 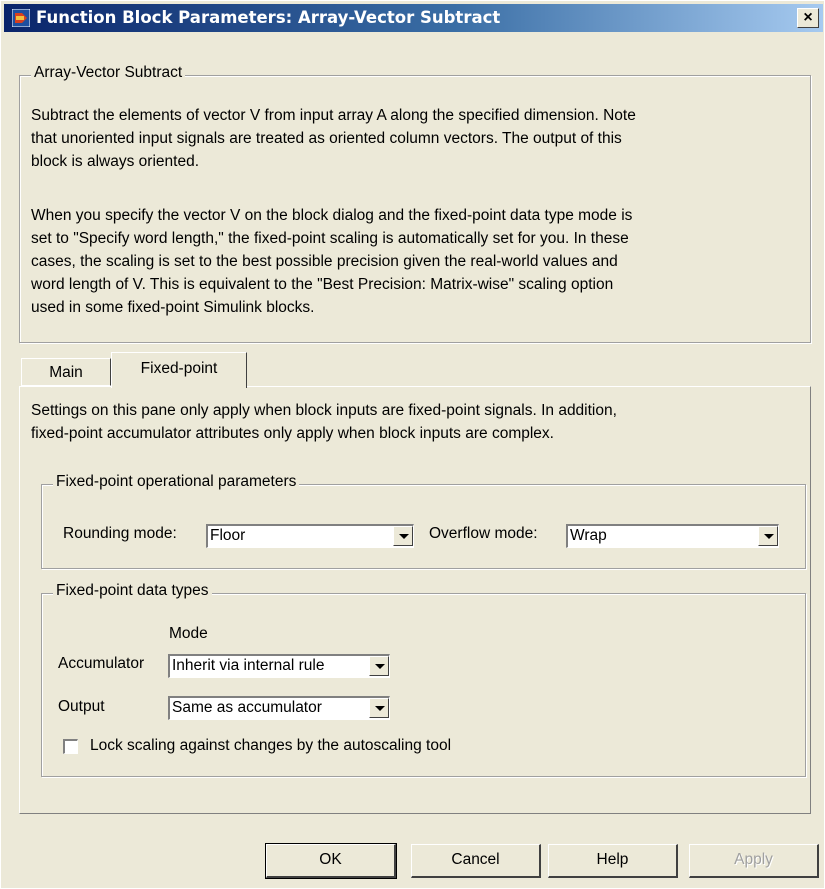 I want to click on close-icon: ×, so click(x=808, y=17).